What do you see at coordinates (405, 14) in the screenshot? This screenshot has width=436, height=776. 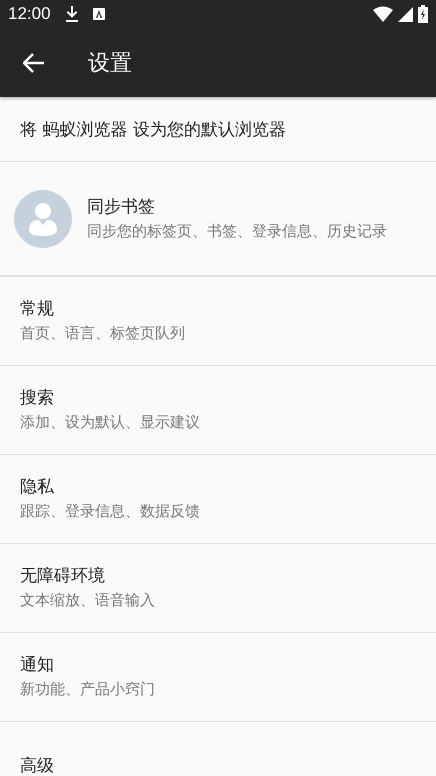 I see `signal-icon` at bounding box center [405, 14].